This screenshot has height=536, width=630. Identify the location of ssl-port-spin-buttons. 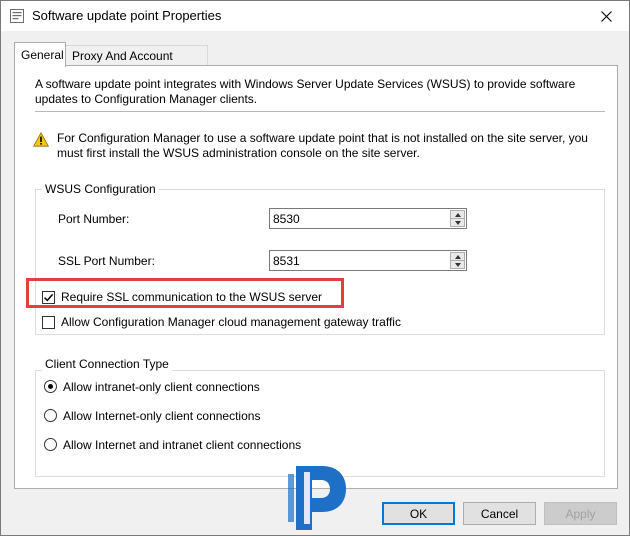
(457, 260).